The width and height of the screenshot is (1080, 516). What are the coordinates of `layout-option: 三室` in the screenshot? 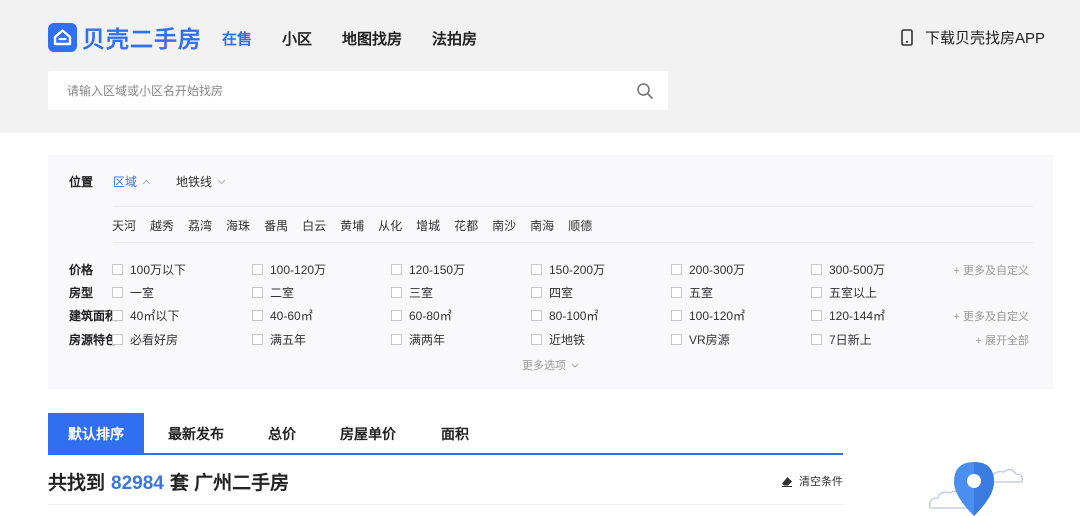 It's located at (412, 292).